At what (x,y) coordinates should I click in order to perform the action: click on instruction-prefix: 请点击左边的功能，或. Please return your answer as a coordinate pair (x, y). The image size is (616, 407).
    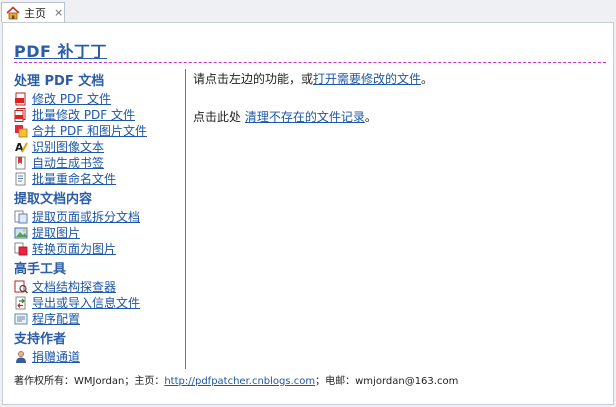
    Looking at the image, I should click on (253, 79).